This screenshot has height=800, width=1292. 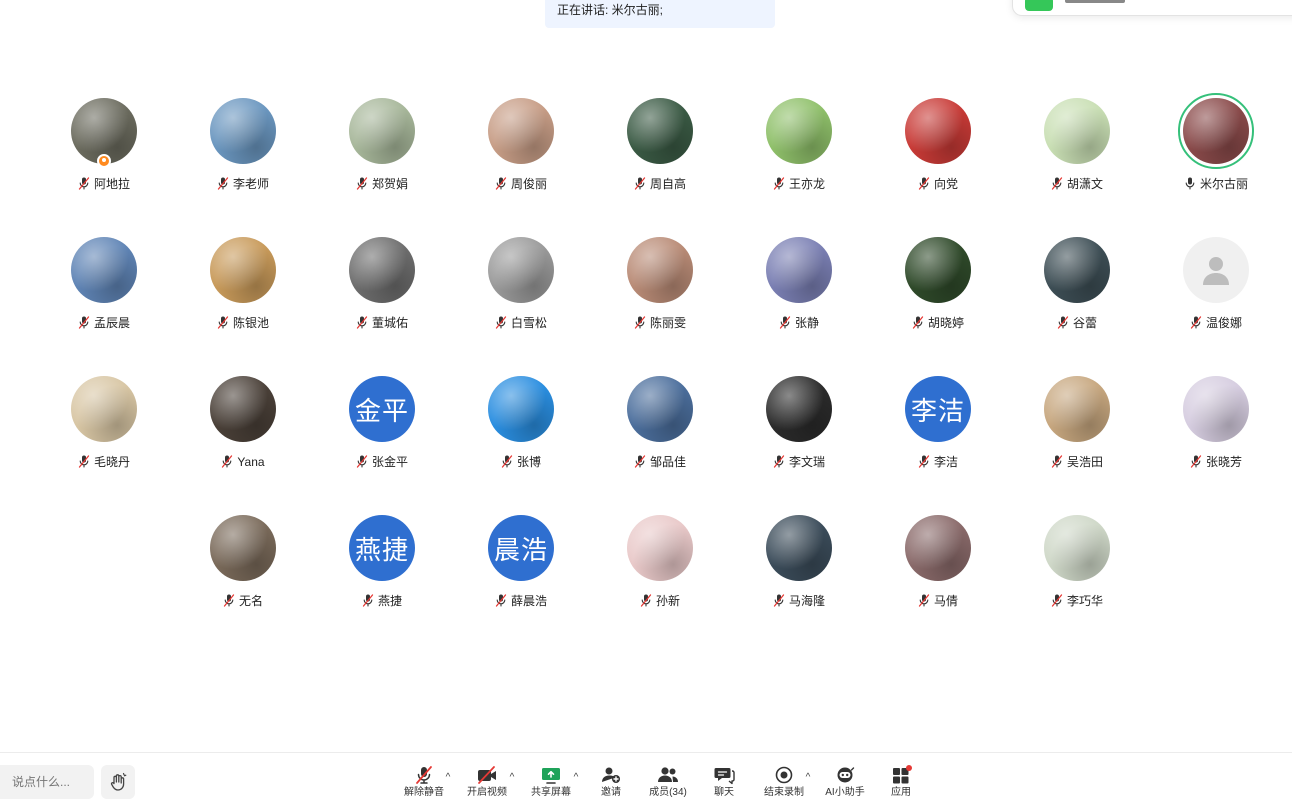 What do you see at coordinates (1216, 150) in the screenshot?
I see `participant-tile: 米尔古丽` at bounding box center [1216, 150].